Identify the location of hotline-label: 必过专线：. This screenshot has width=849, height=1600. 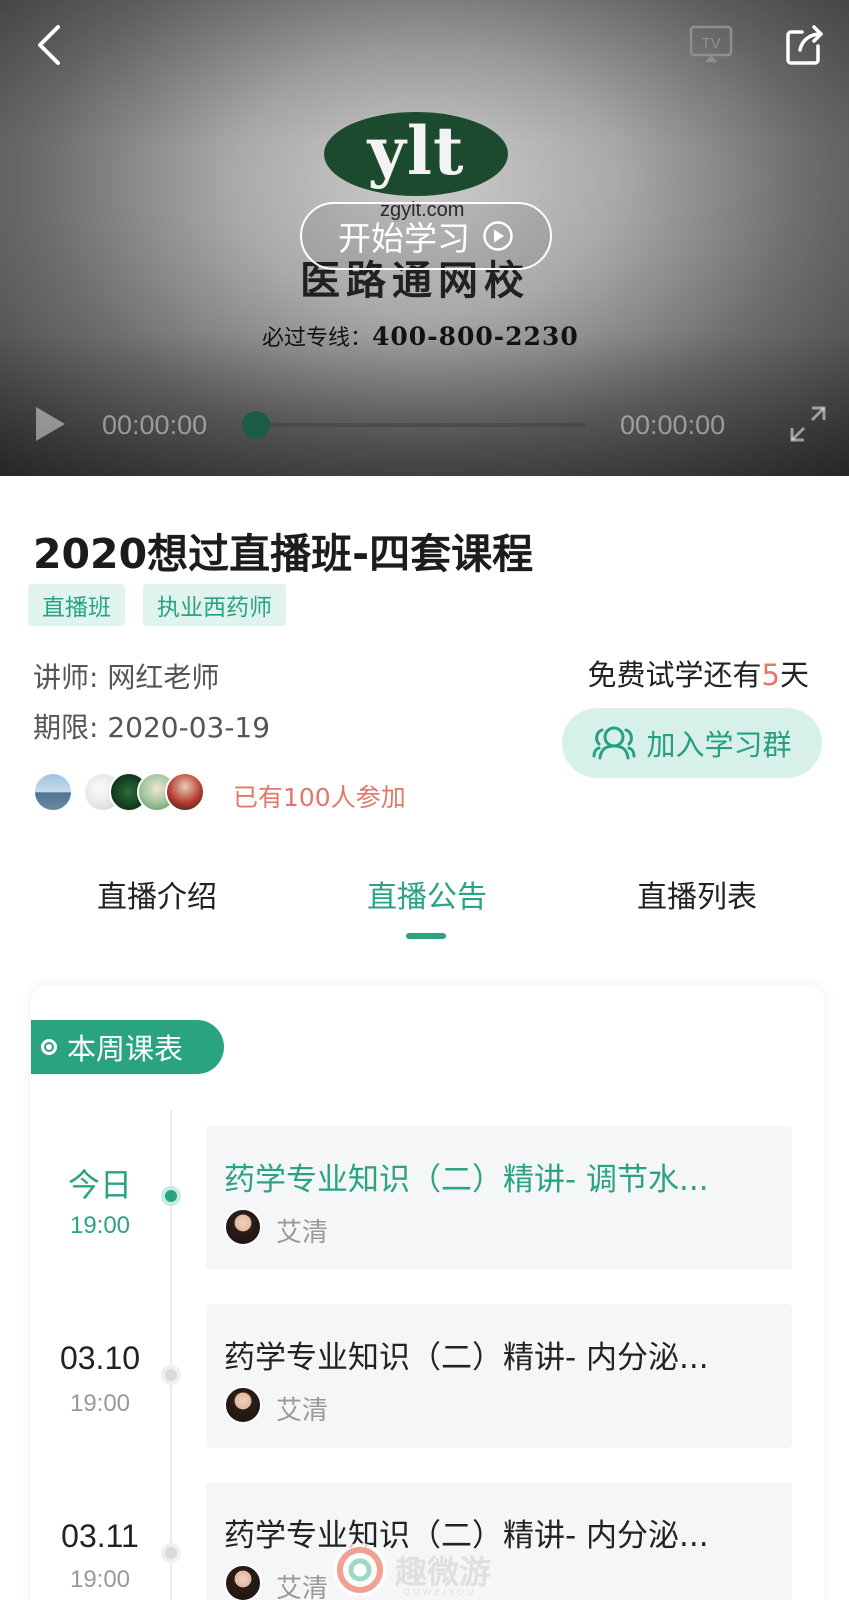
(317, 338).